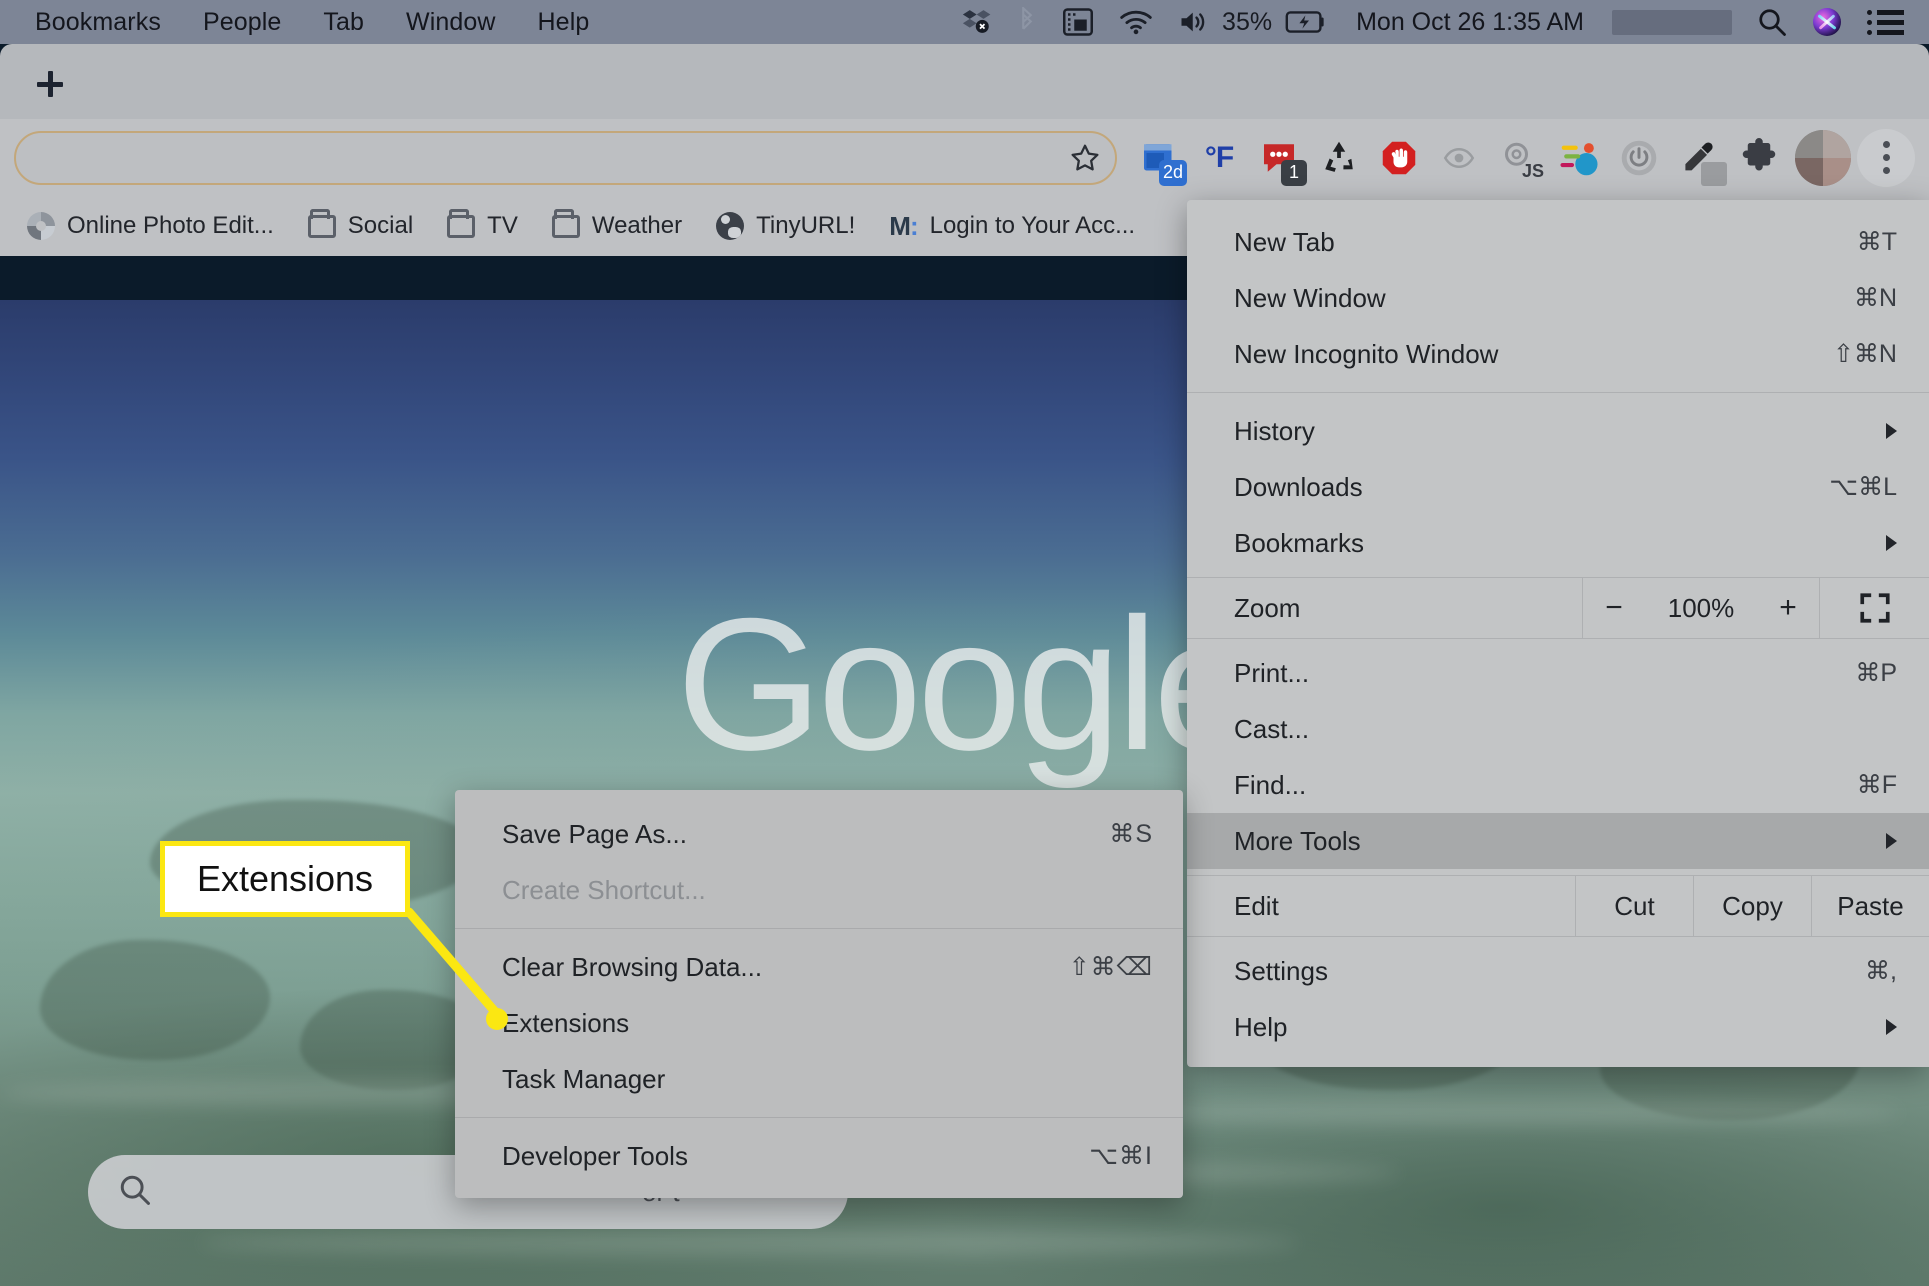  What do you see at coordinates (1558, 298) in the screenshot?
I see `menu-item-new-window: New Window ⌘N` at bounding box center [1558, 298].